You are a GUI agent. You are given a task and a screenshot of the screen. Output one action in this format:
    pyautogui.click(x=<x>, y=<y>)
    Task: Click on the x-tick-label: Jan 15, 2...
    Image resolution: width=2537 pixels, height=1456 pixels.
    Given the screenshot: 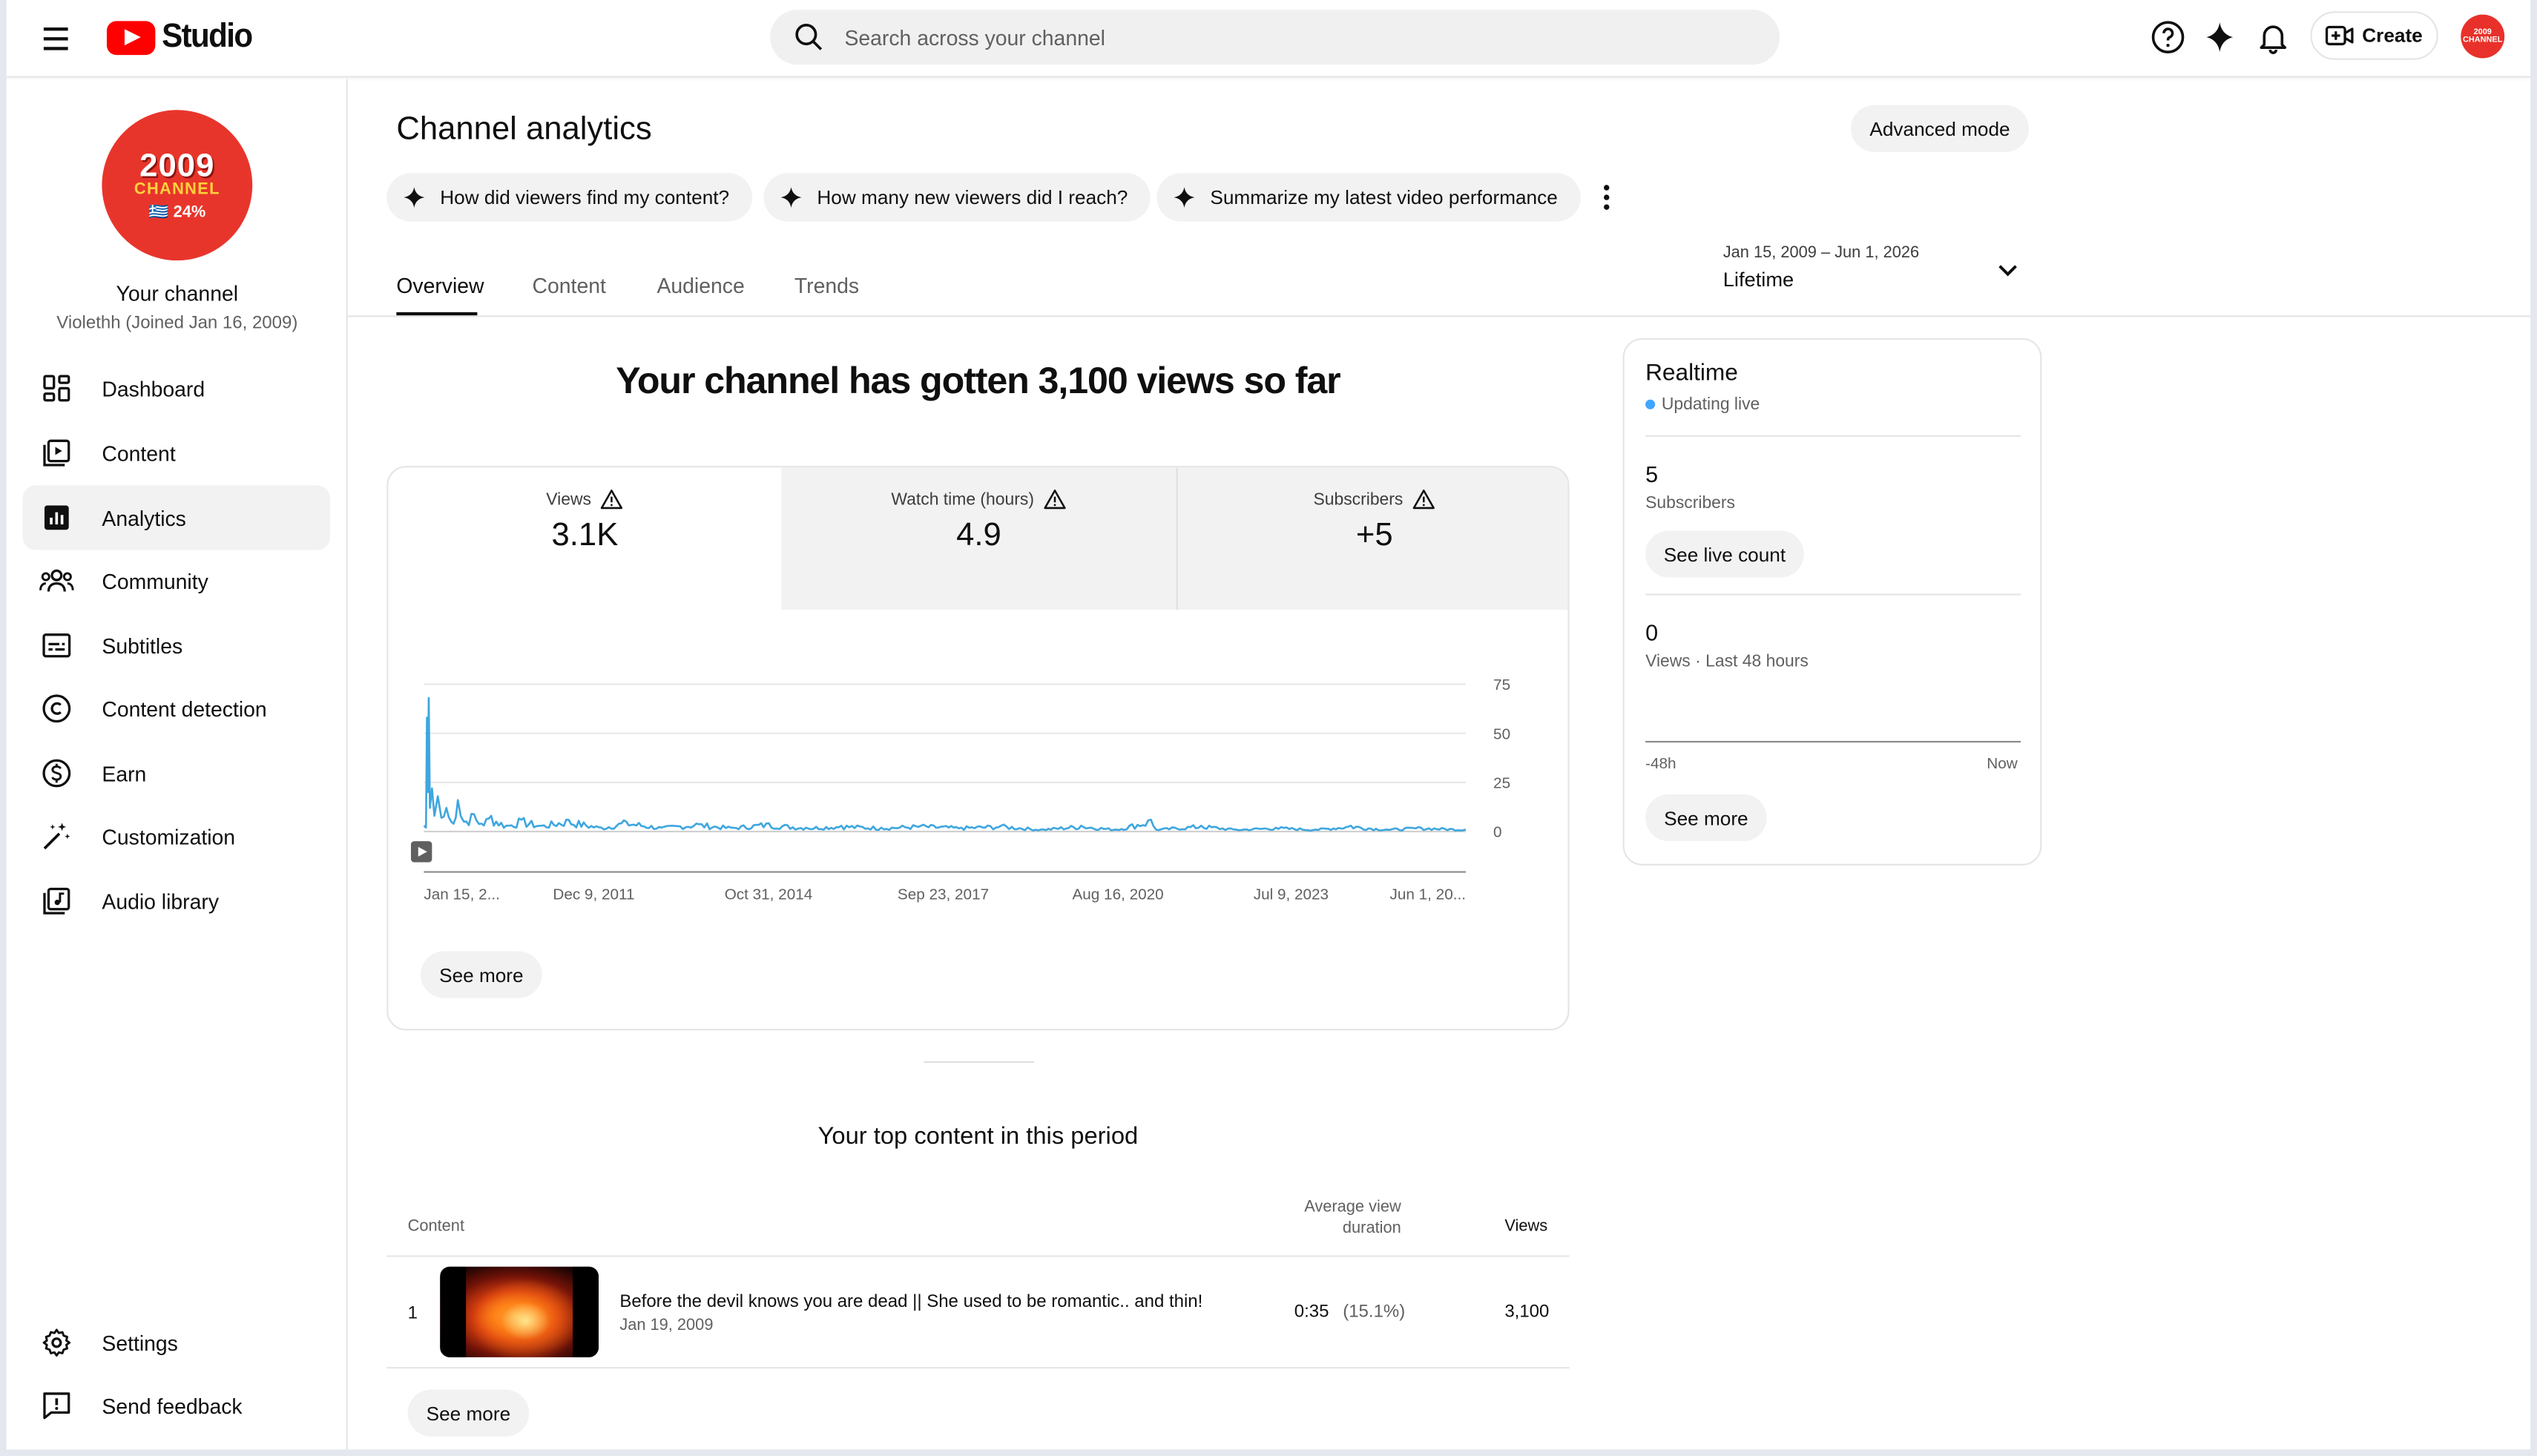 What is the action you would take?
    pyautogui.click(x=461, y=895)
    